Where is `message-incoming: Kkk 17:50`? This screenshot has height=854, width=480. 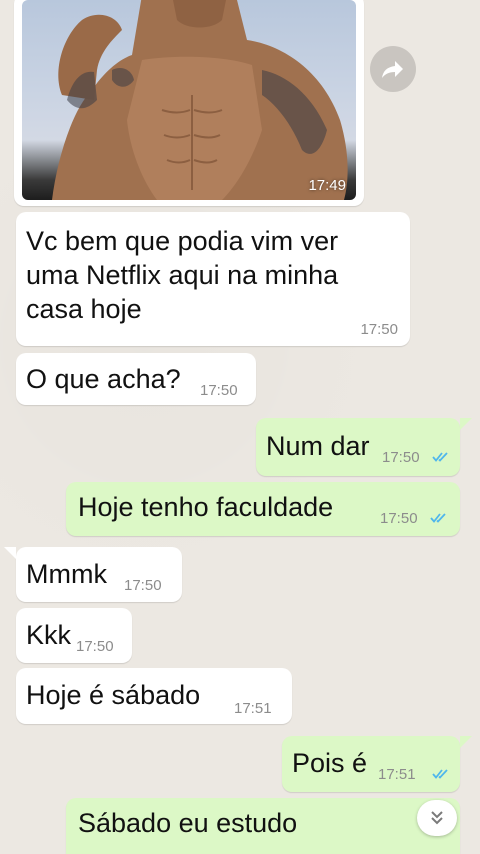 message-incoming: Kkk 17:50 is located at coordinates (74, 635).